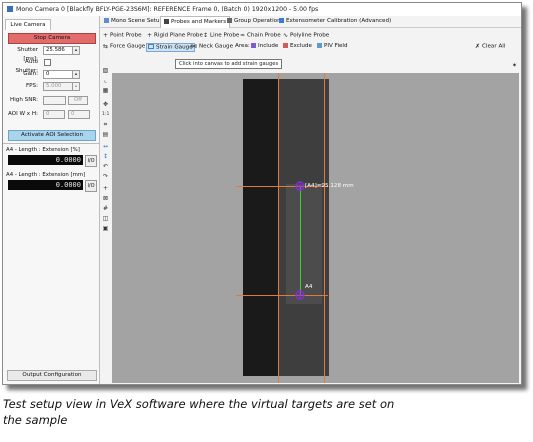 The image size is (533, 442). What do you see at coordinates (105, 124) in the screenshot?
I see `crop-icon: ⌗` at bounding box center [105, 124].